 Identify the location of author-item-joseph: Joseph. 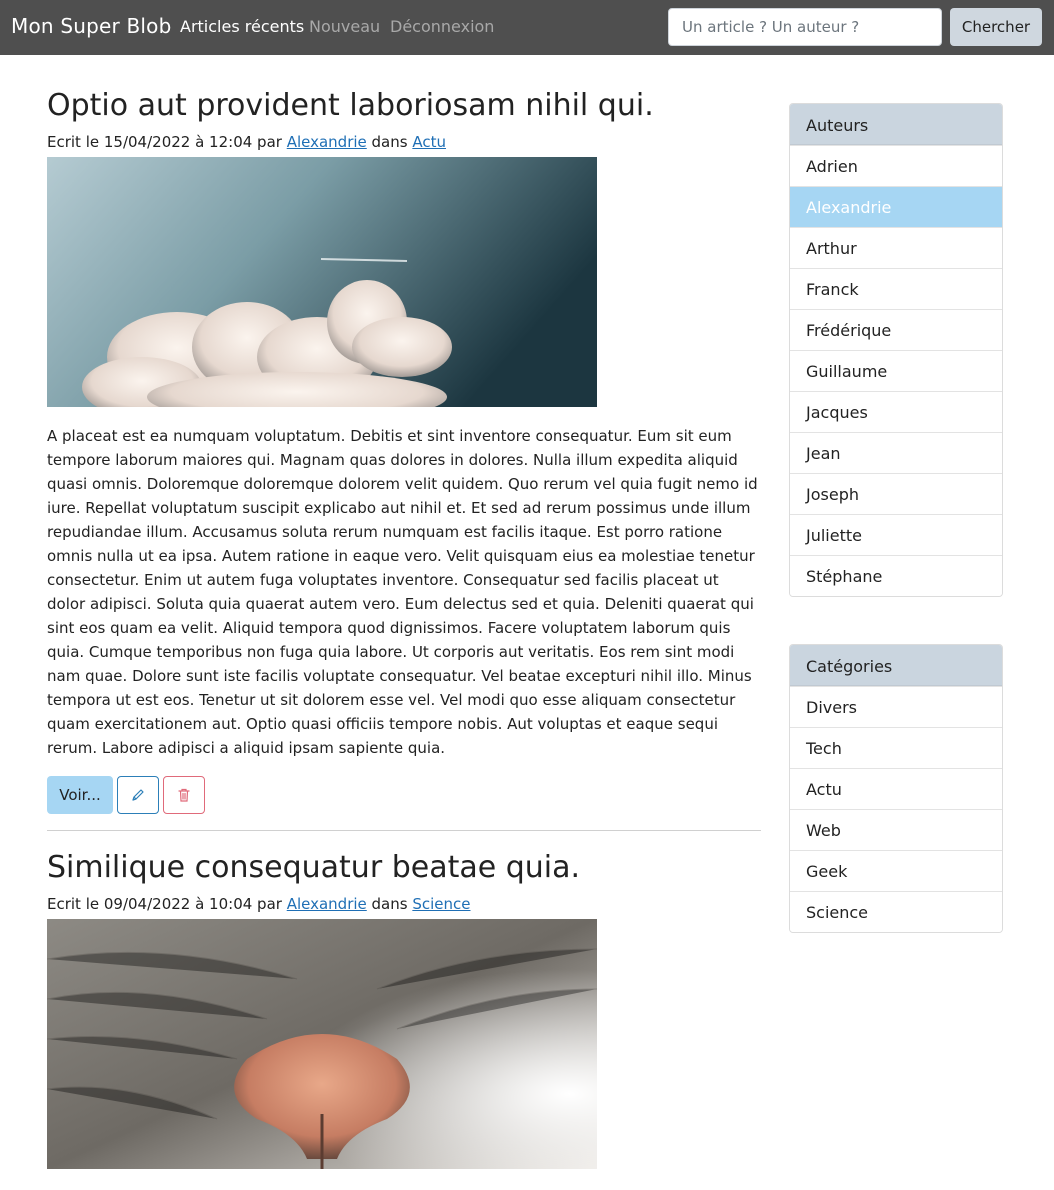
(896, 493).